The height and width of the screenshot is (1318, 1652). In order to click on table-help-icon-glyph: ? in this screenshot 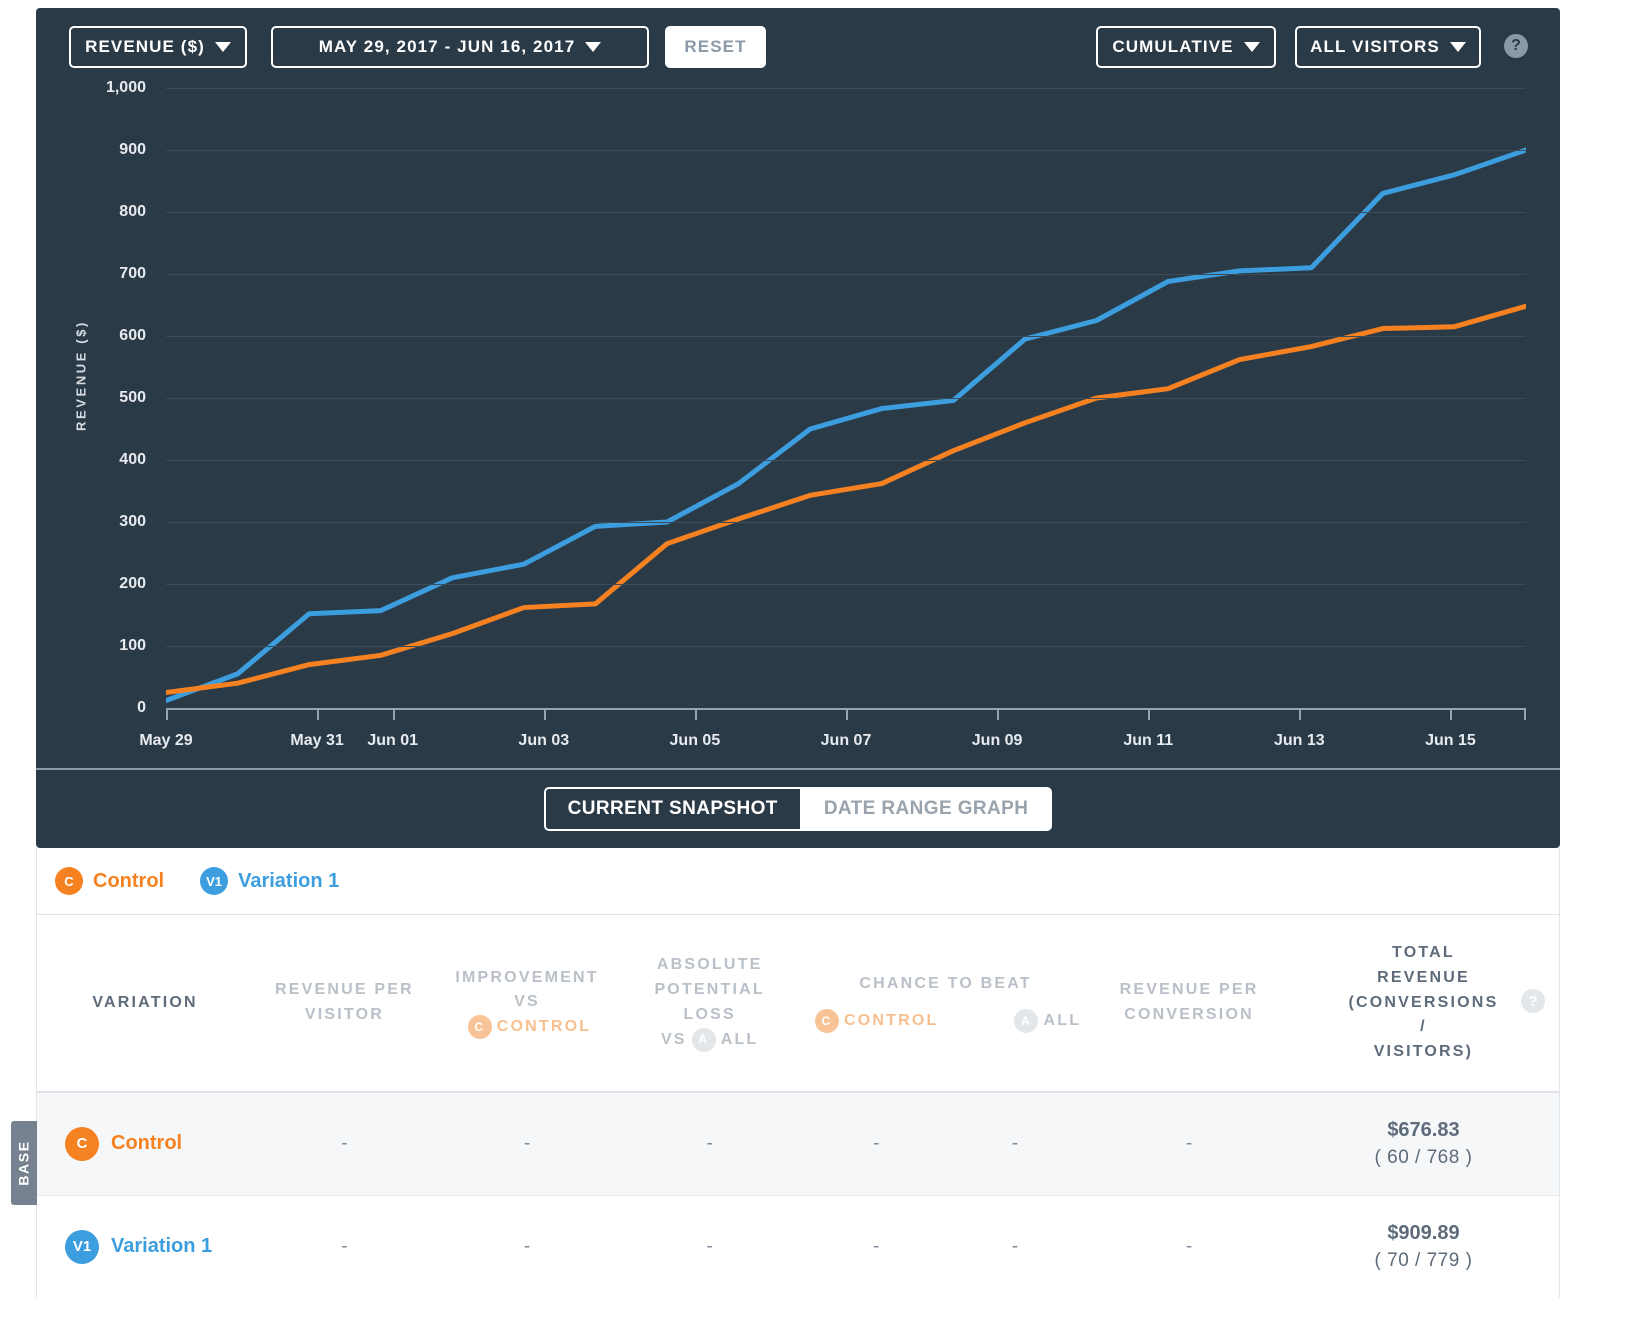, I will do `click(1533, 1001)`.